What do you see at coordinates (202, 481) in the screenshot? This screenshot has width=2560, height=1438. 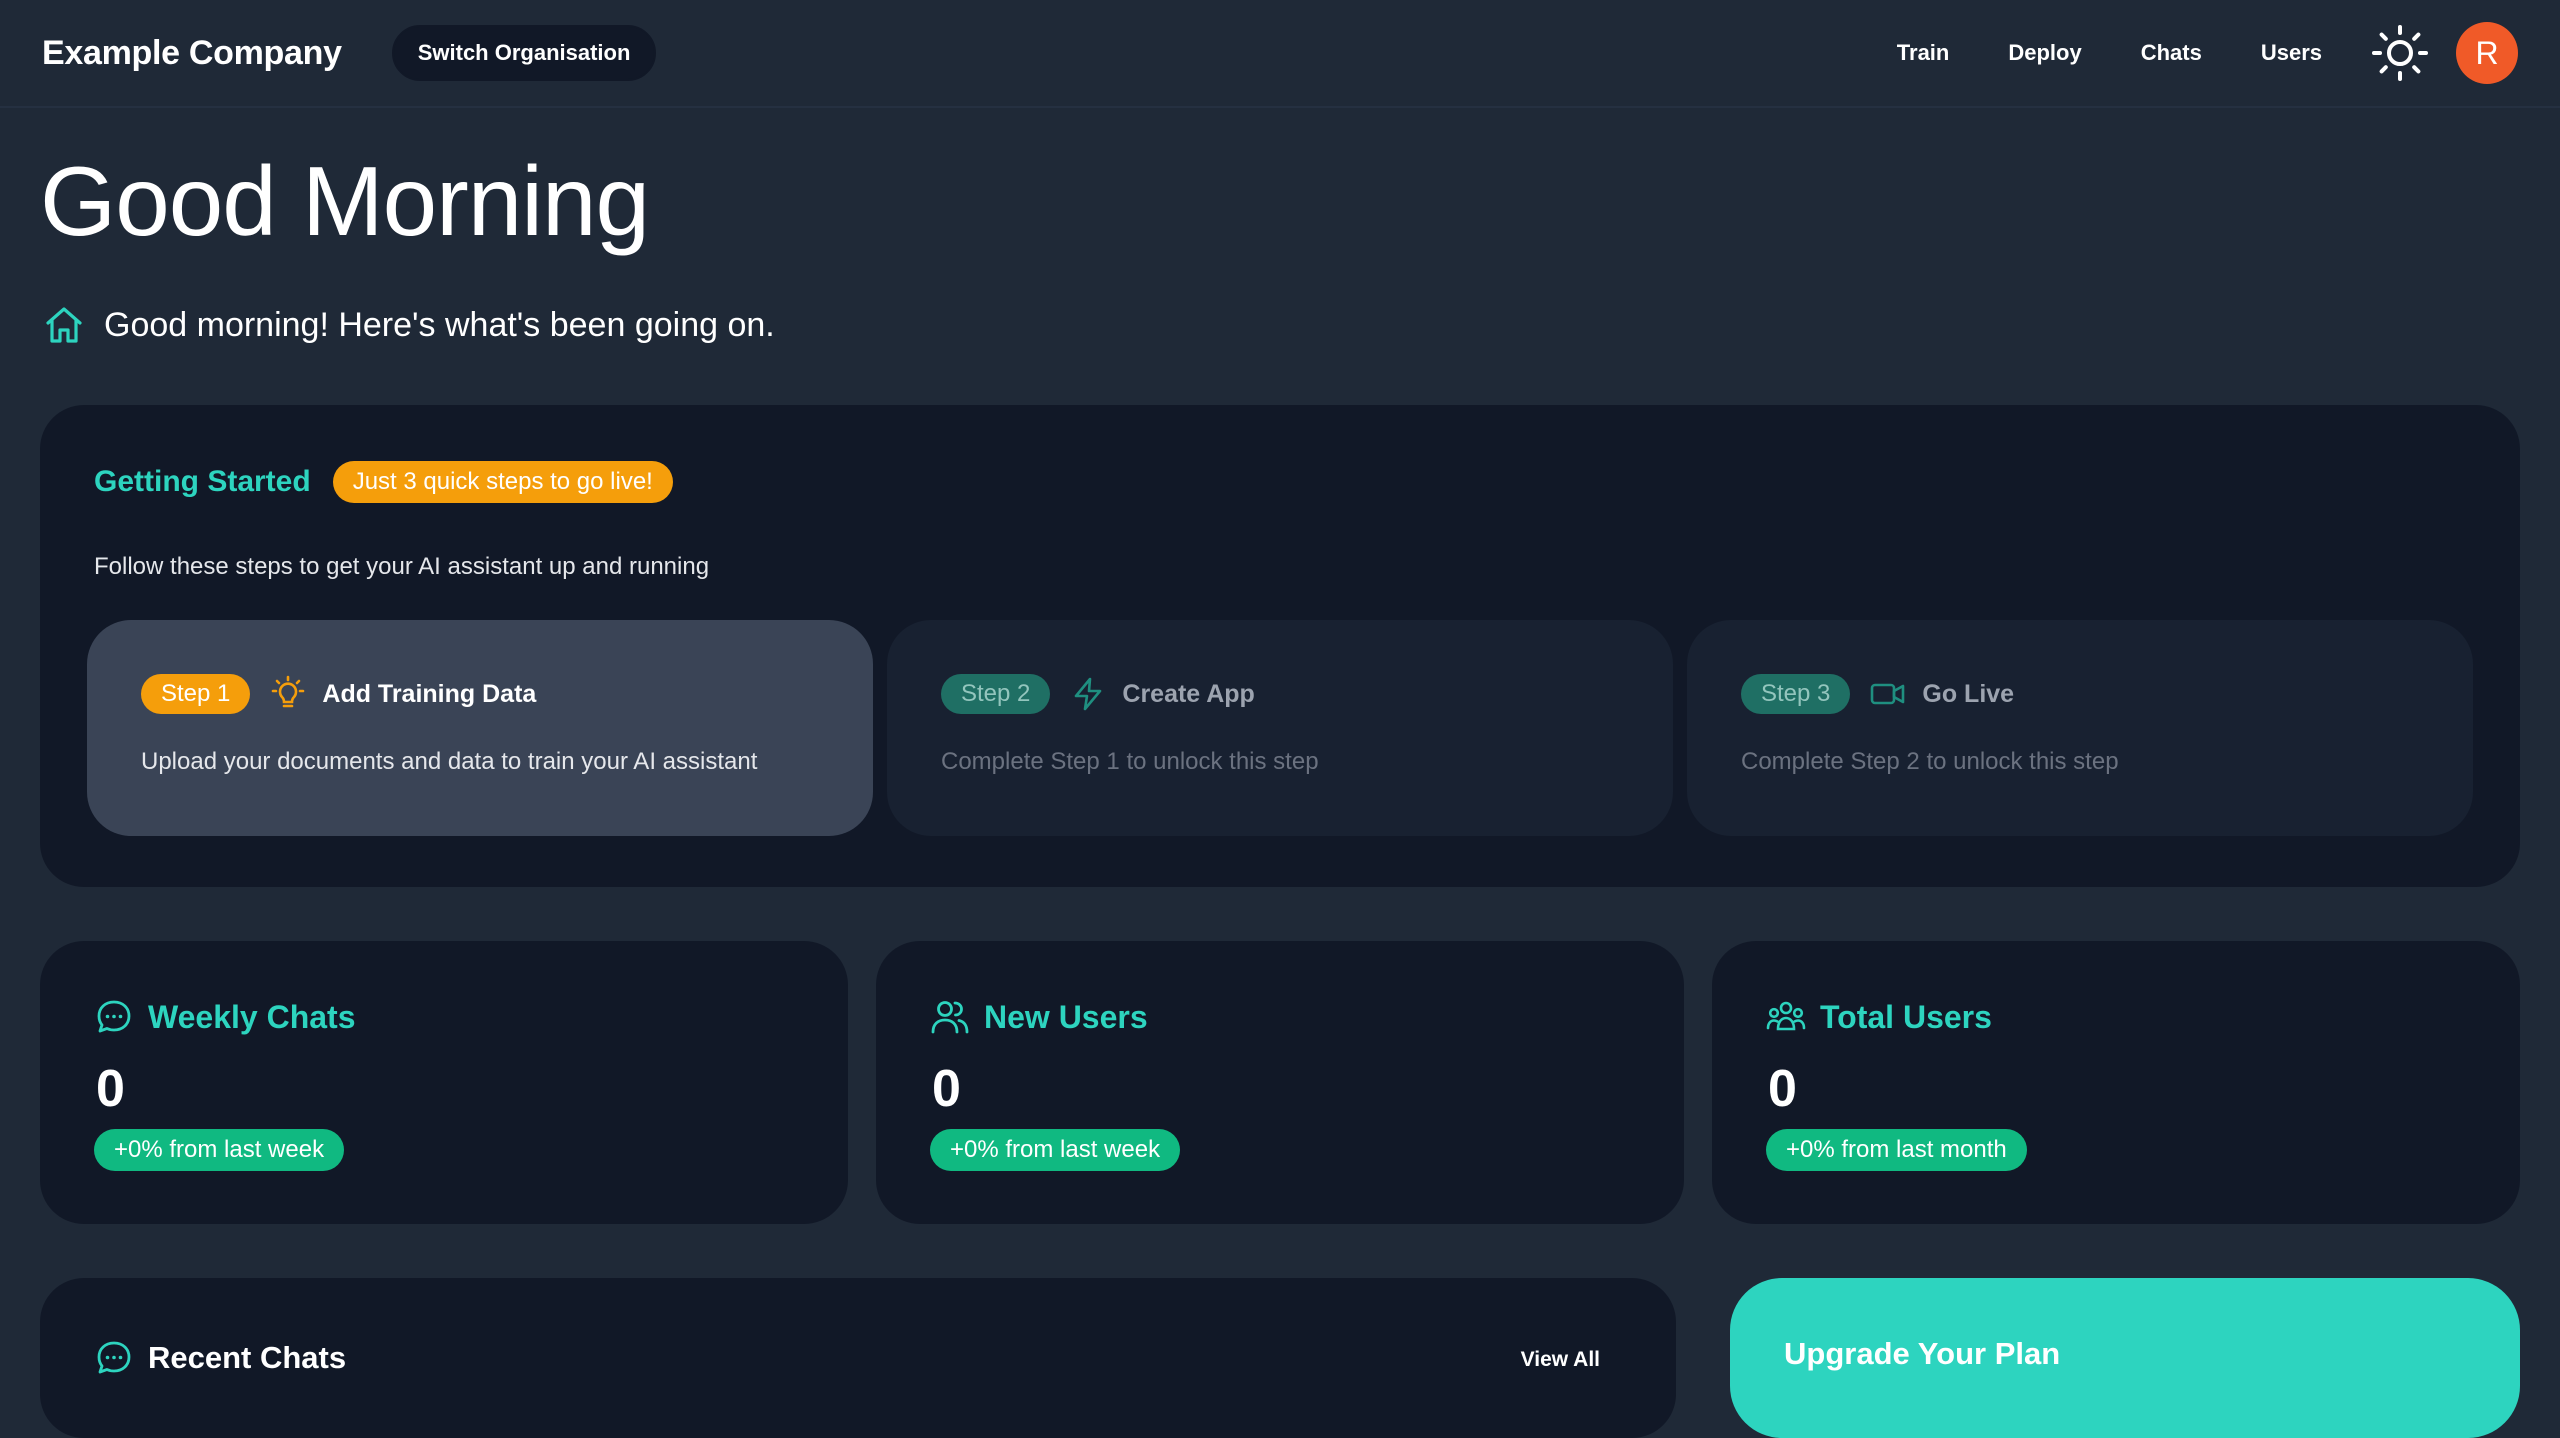 I see `getting-started-title: Getting Started` at bounding box center [202, 481].